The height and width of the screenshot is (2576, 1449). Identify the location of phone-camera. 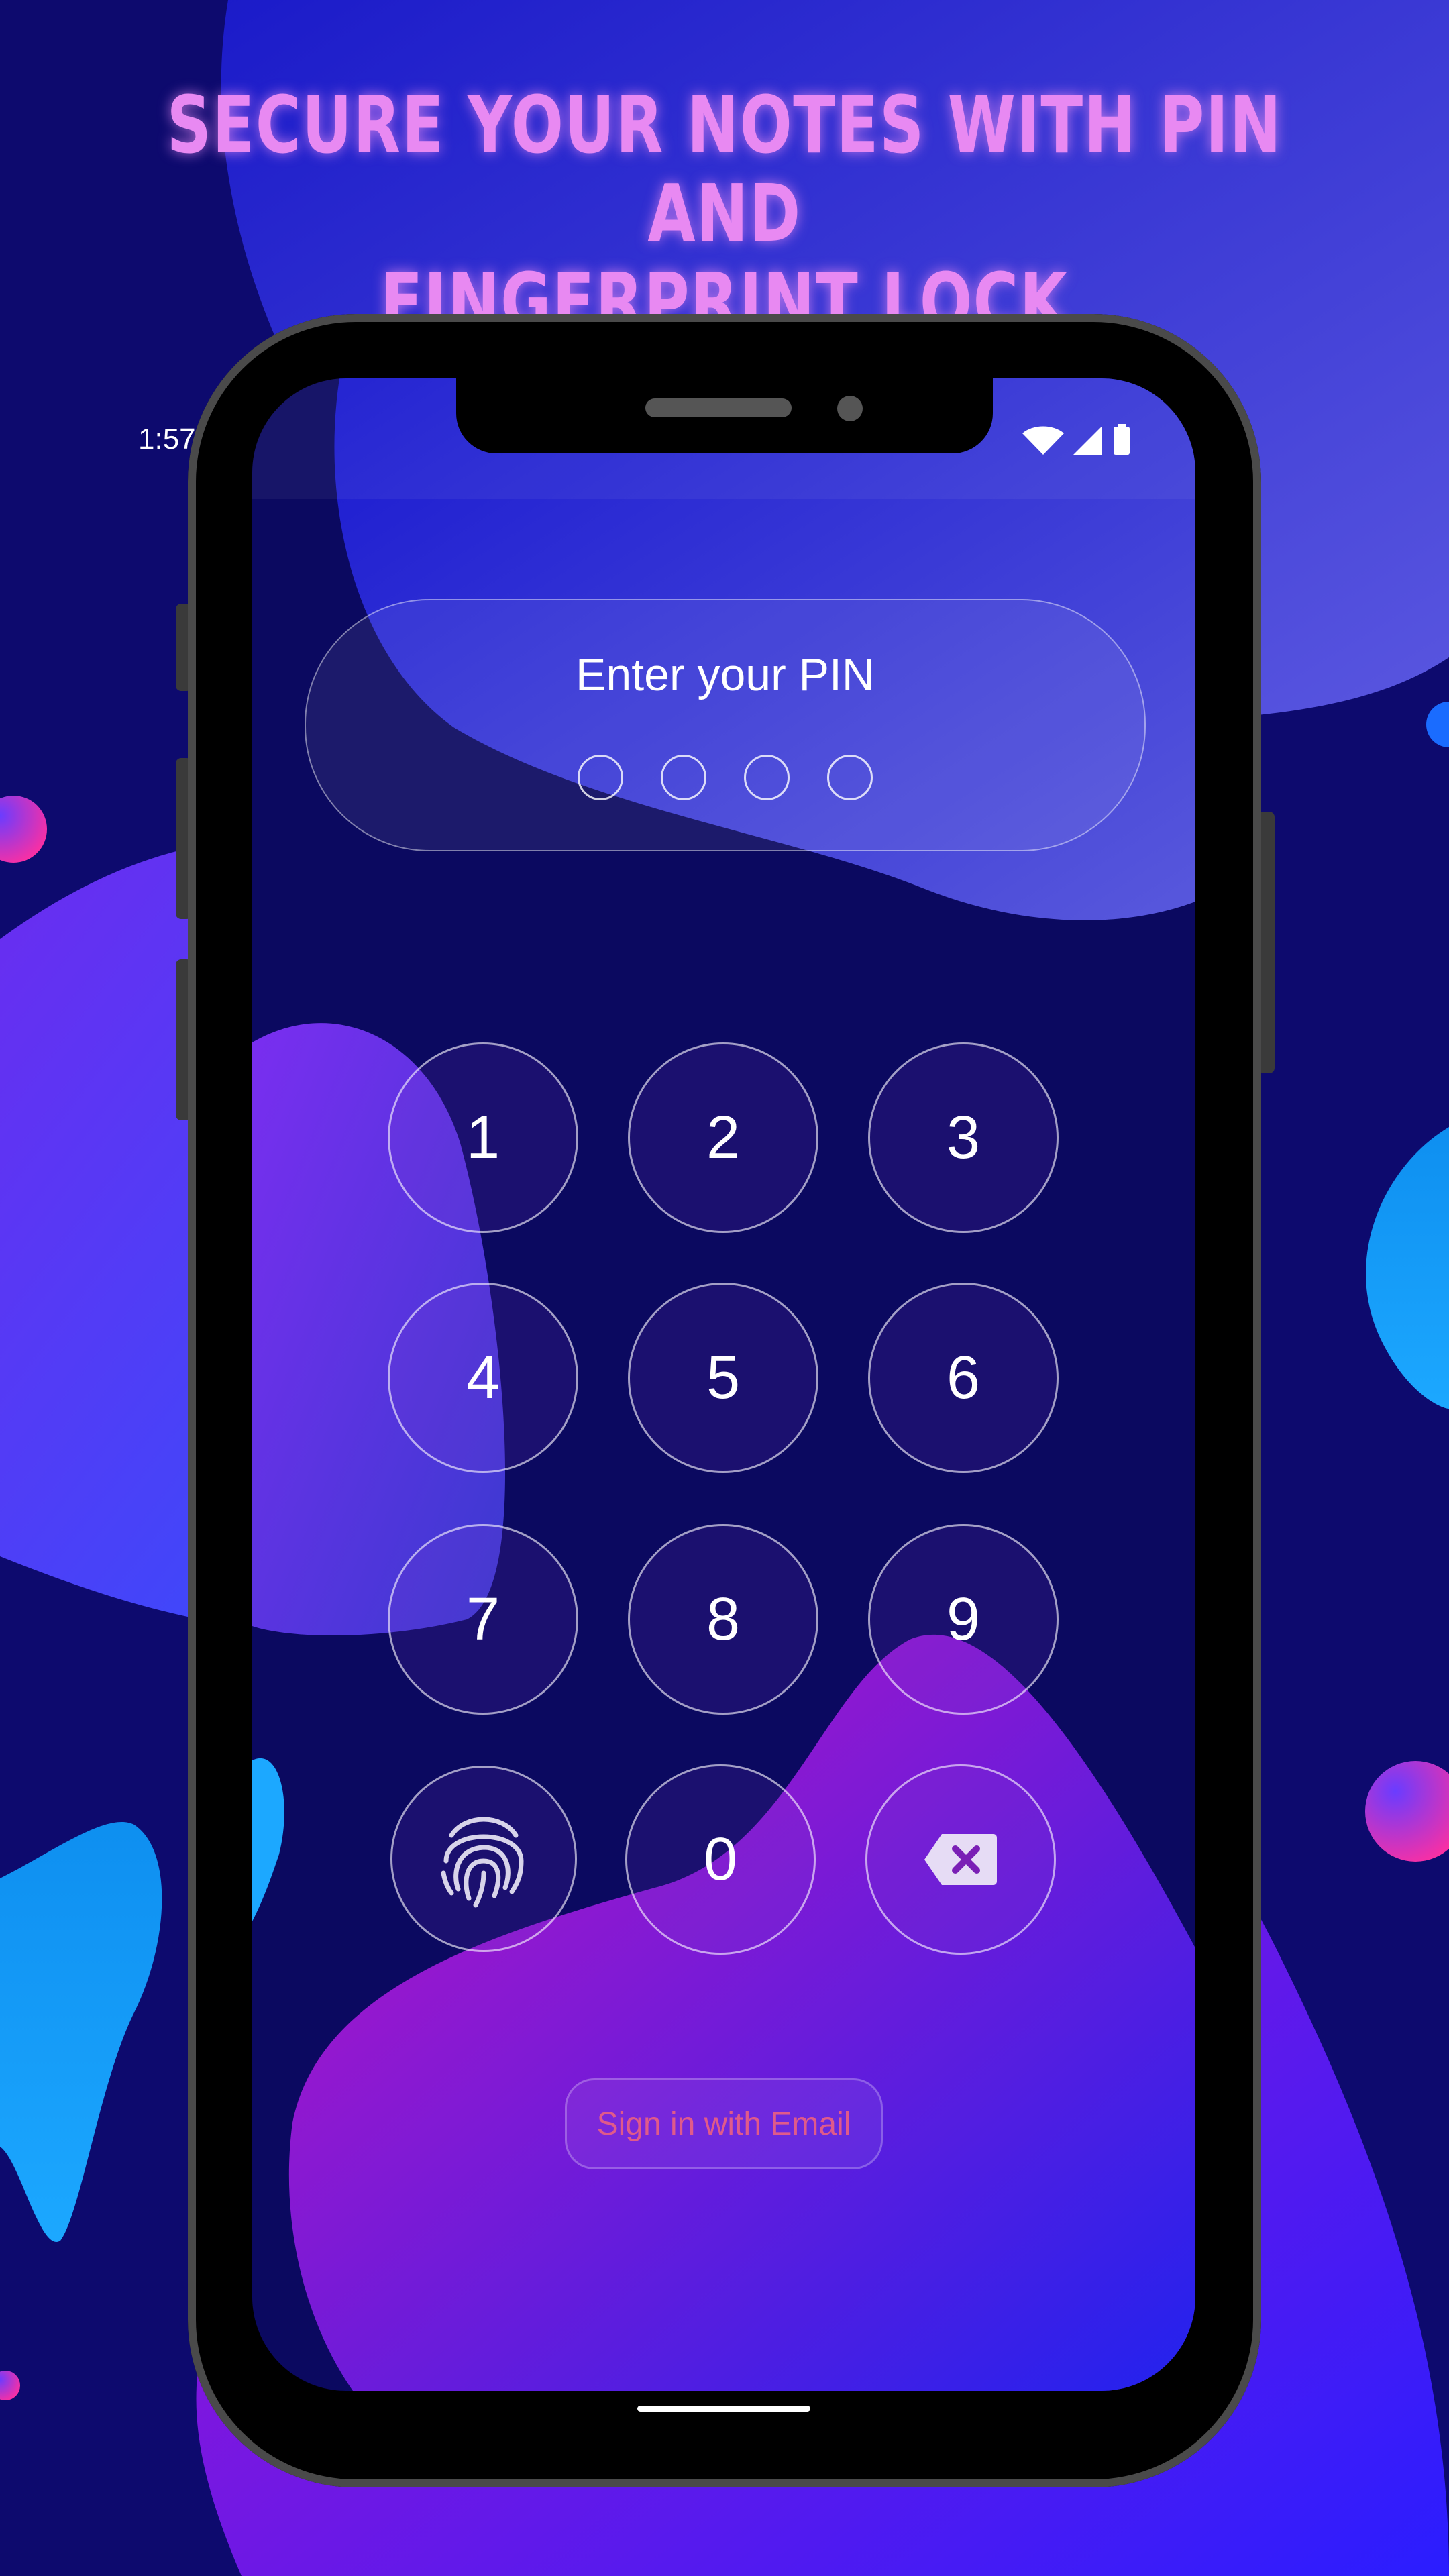
(850, 408).